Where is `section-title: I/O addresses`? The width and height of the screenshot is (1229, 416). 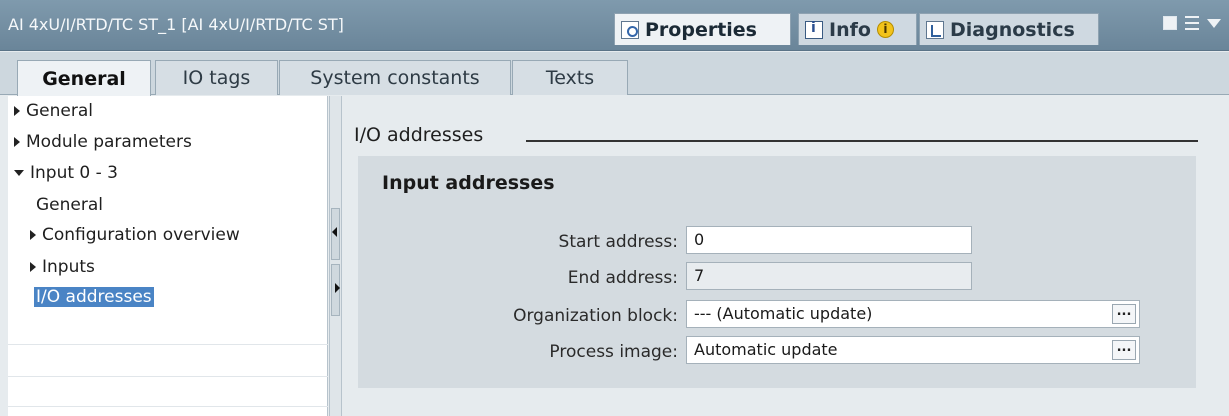
section-title: I/O addresses is located at coordinates (419, 135).